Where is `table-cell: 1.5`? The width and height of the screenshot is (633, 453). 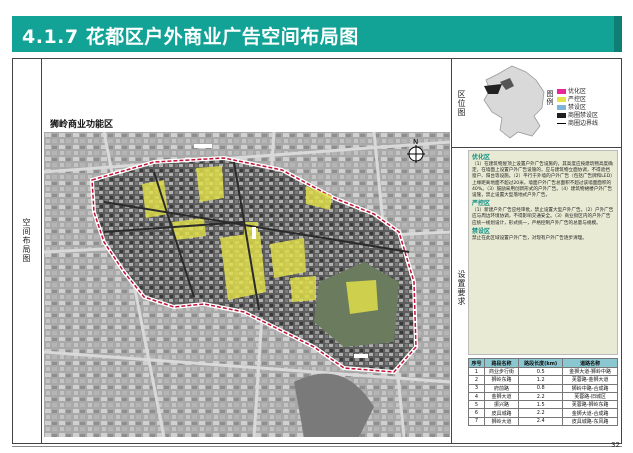 table-cell: 1.5 is located at coordinates (541, 405).